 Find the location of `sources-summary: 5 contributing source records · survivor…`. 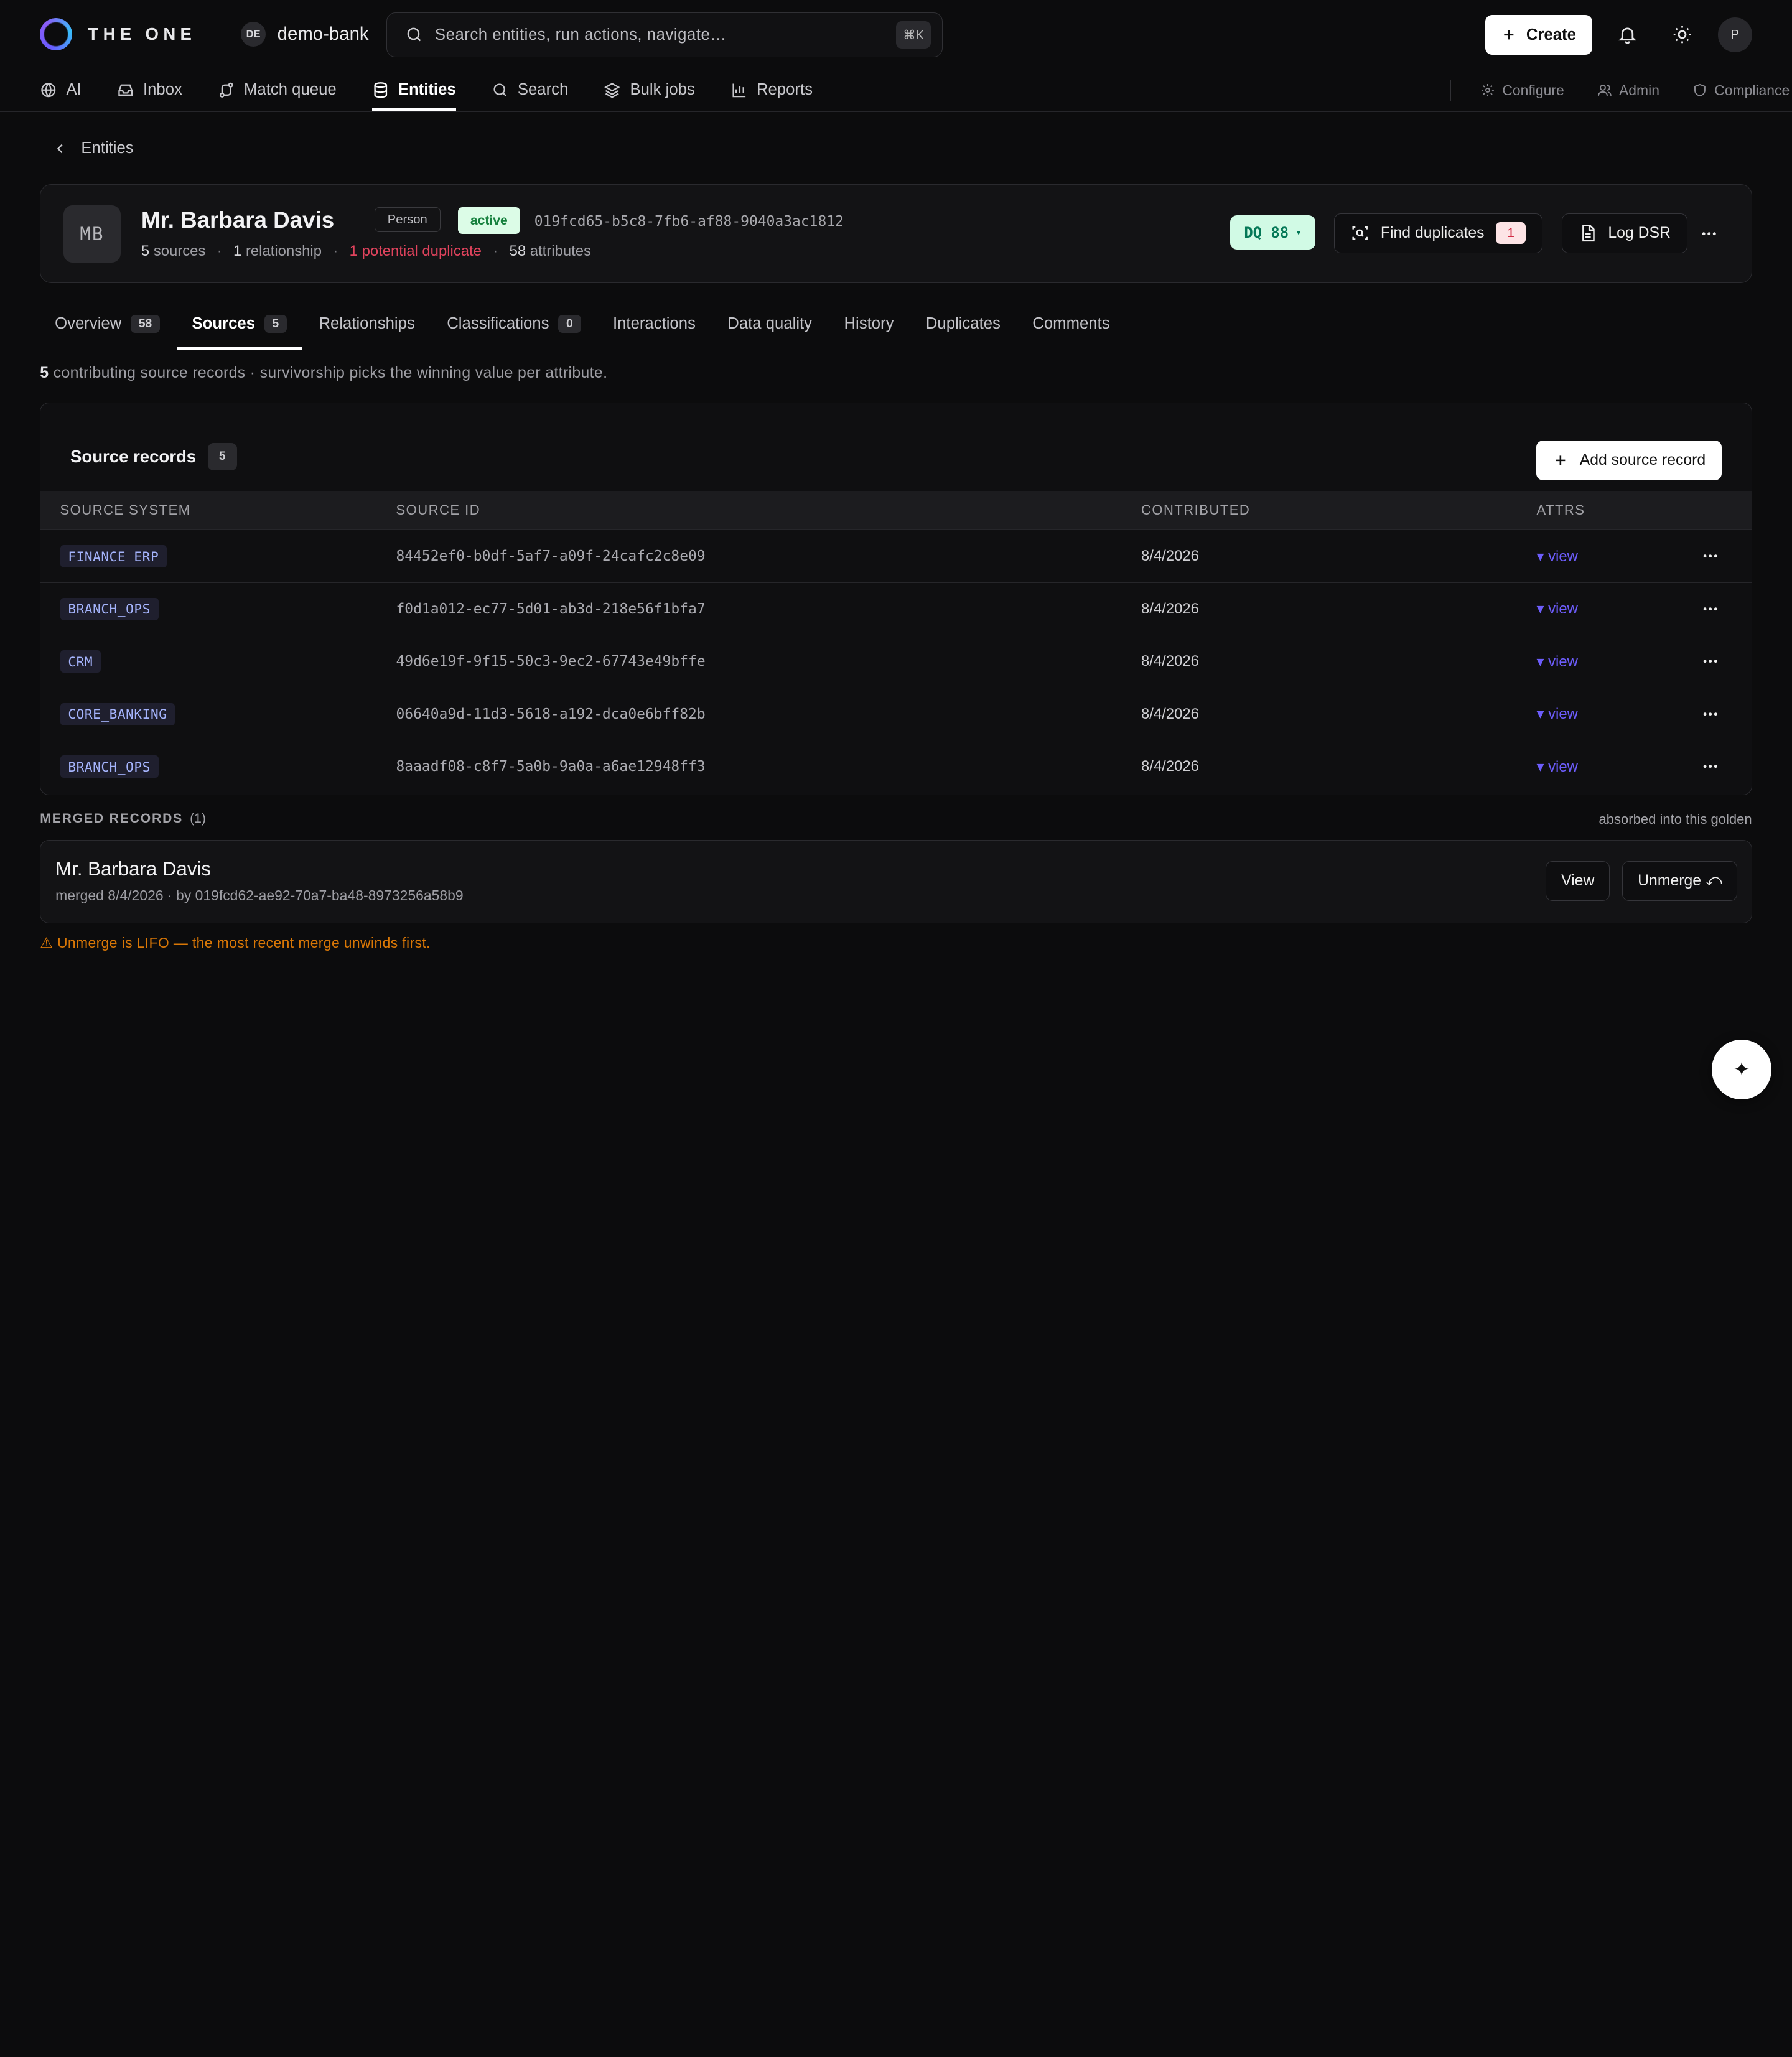

sources-summary: 5 contributing source records · survivor… is located at coordinates (324, 373).